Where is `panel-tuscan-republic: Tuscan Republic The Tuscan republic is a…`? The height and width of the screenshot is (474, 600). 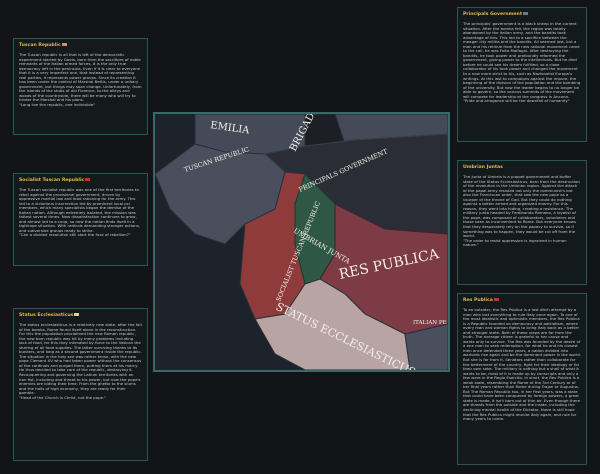
panel-tuscan-republic: Tuscan Republic The Tuscan republic is a… is located at coordinates (80, 86).